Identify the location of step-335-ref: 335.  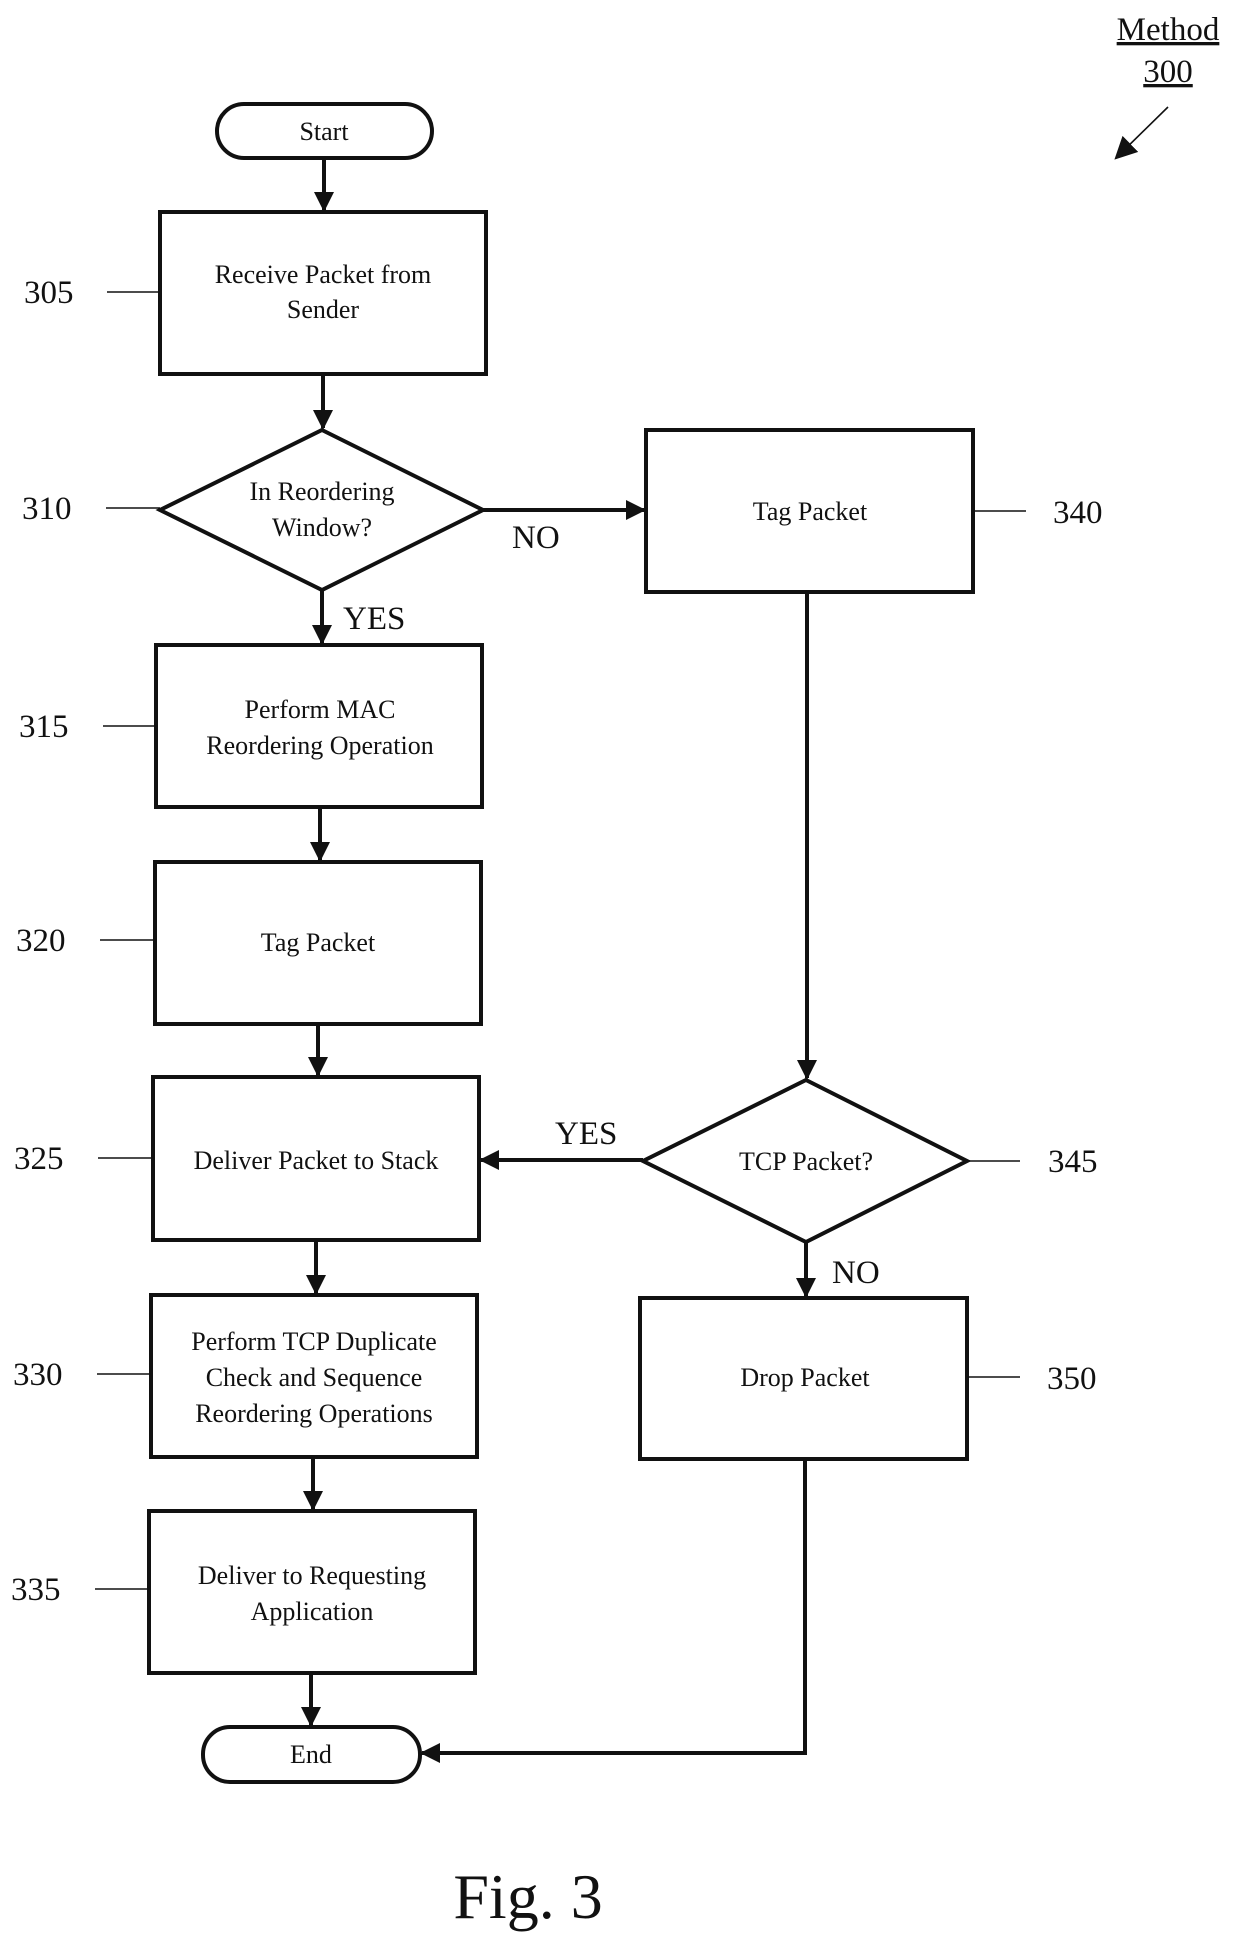
(36, 1590).